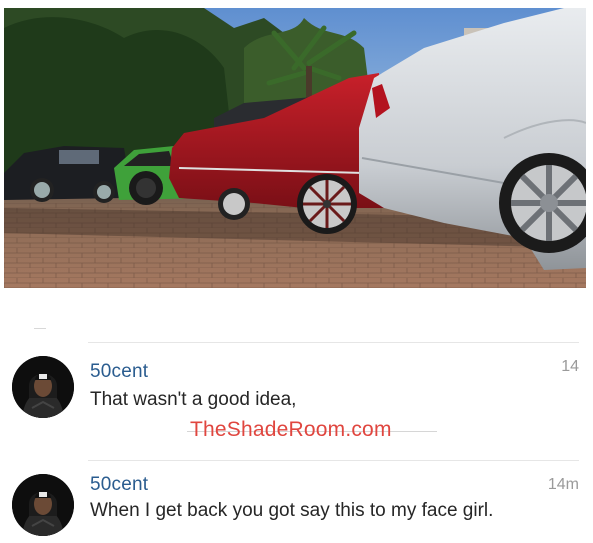 This screenshot has width=593, height=543. I want to click on watermark-text: TheShadeRoom.com, so click(291, 429).